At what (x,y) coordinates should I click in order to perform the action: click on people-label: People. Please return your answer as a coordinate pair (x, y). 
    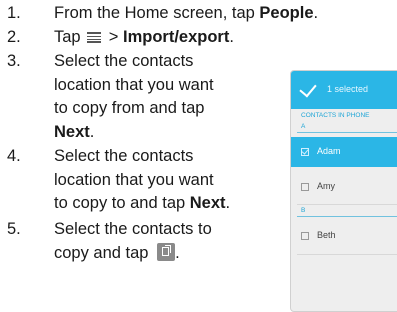
    Looking at the image, I should click on (286, 13).